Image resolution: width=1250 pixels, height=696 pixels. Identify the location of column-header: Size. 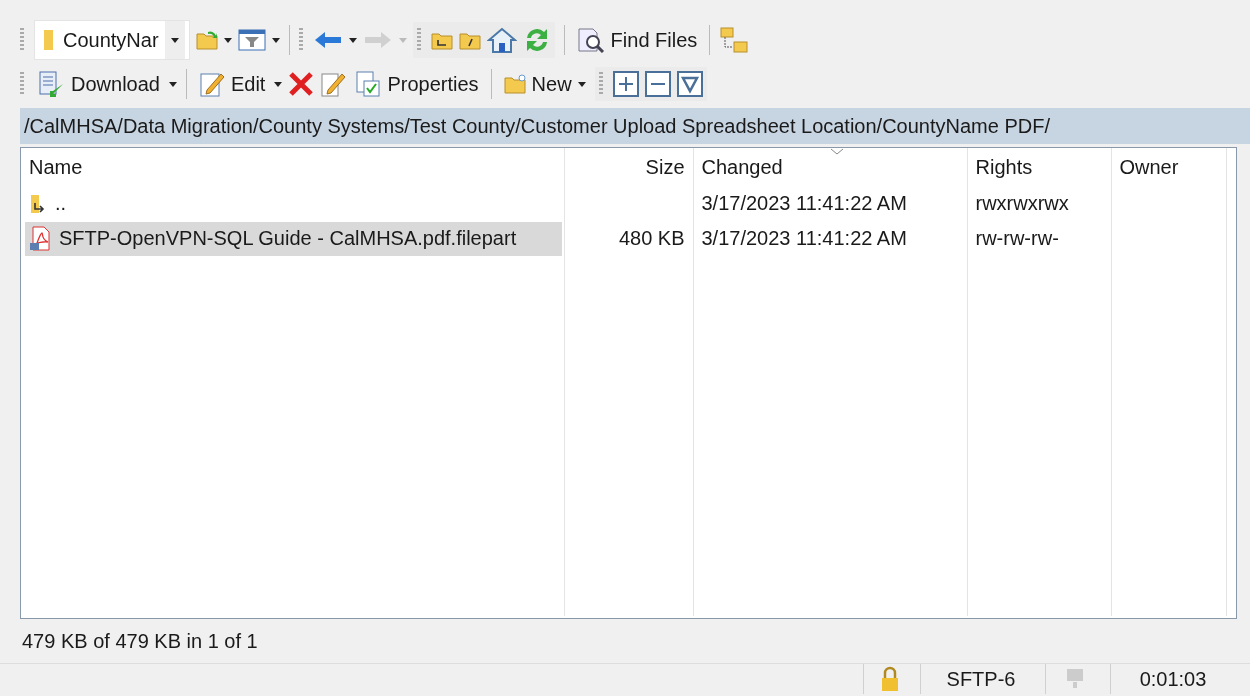
(628, 167).